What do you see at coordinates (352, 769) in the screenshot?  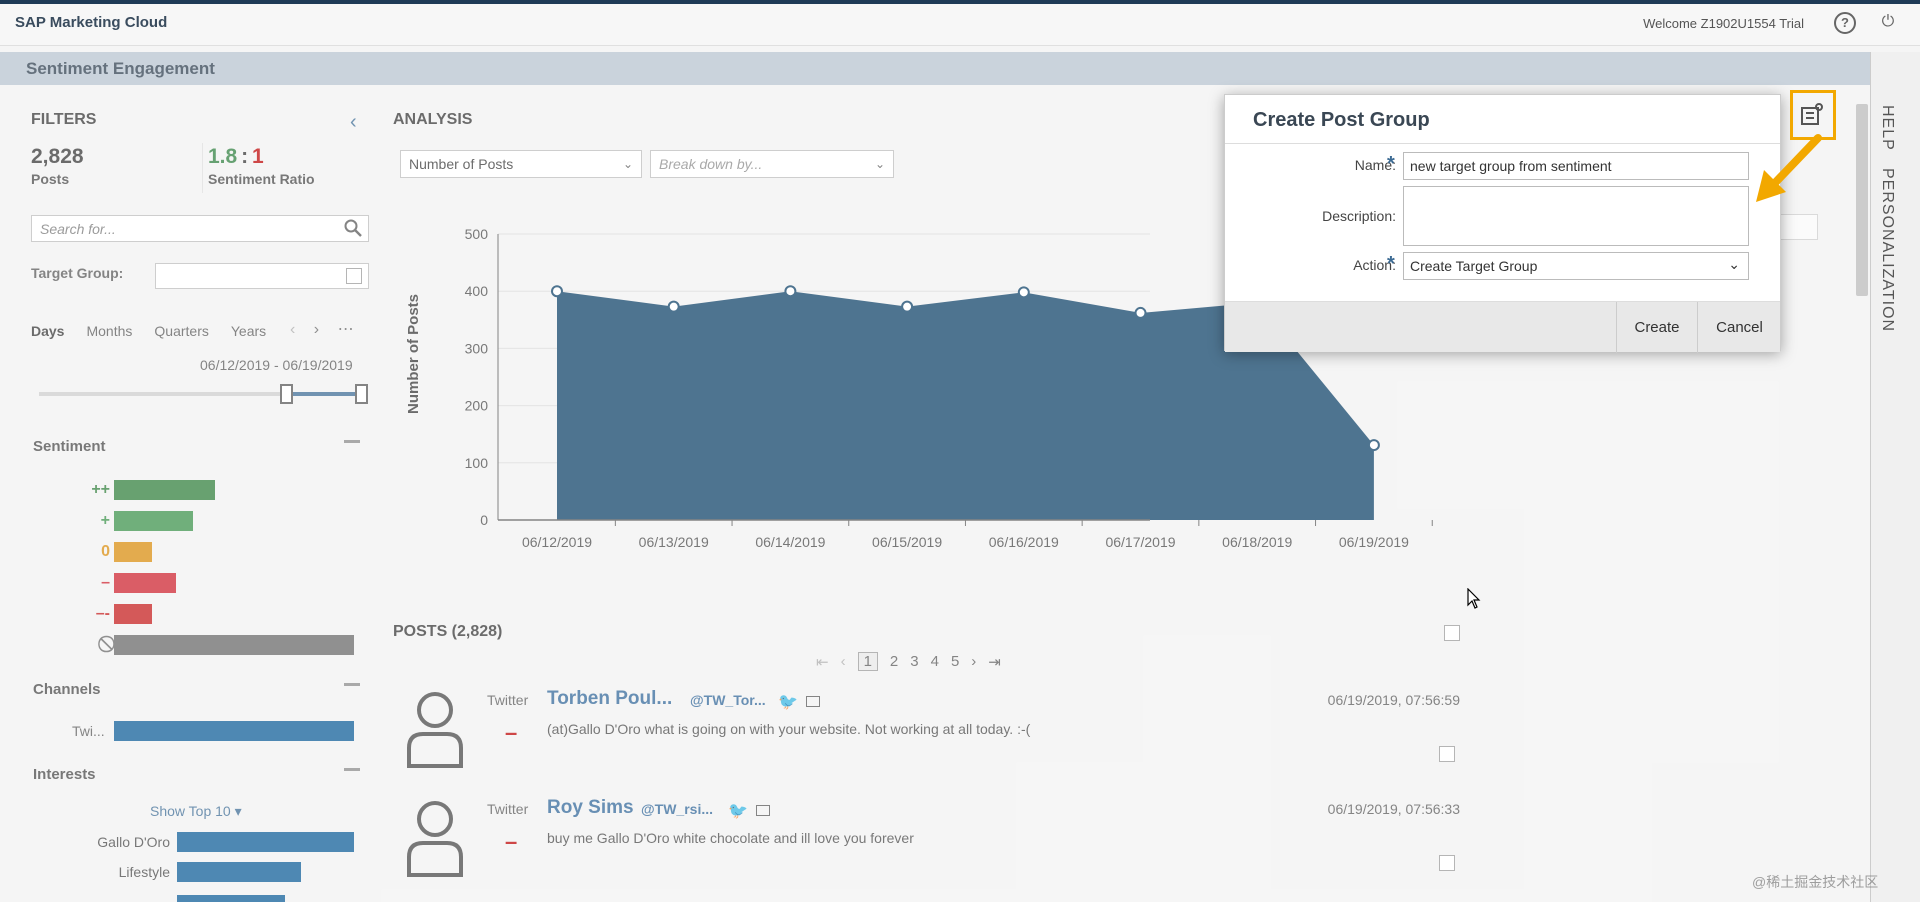 I see `collapse-interests-icon` at bounding box center [352, 769].